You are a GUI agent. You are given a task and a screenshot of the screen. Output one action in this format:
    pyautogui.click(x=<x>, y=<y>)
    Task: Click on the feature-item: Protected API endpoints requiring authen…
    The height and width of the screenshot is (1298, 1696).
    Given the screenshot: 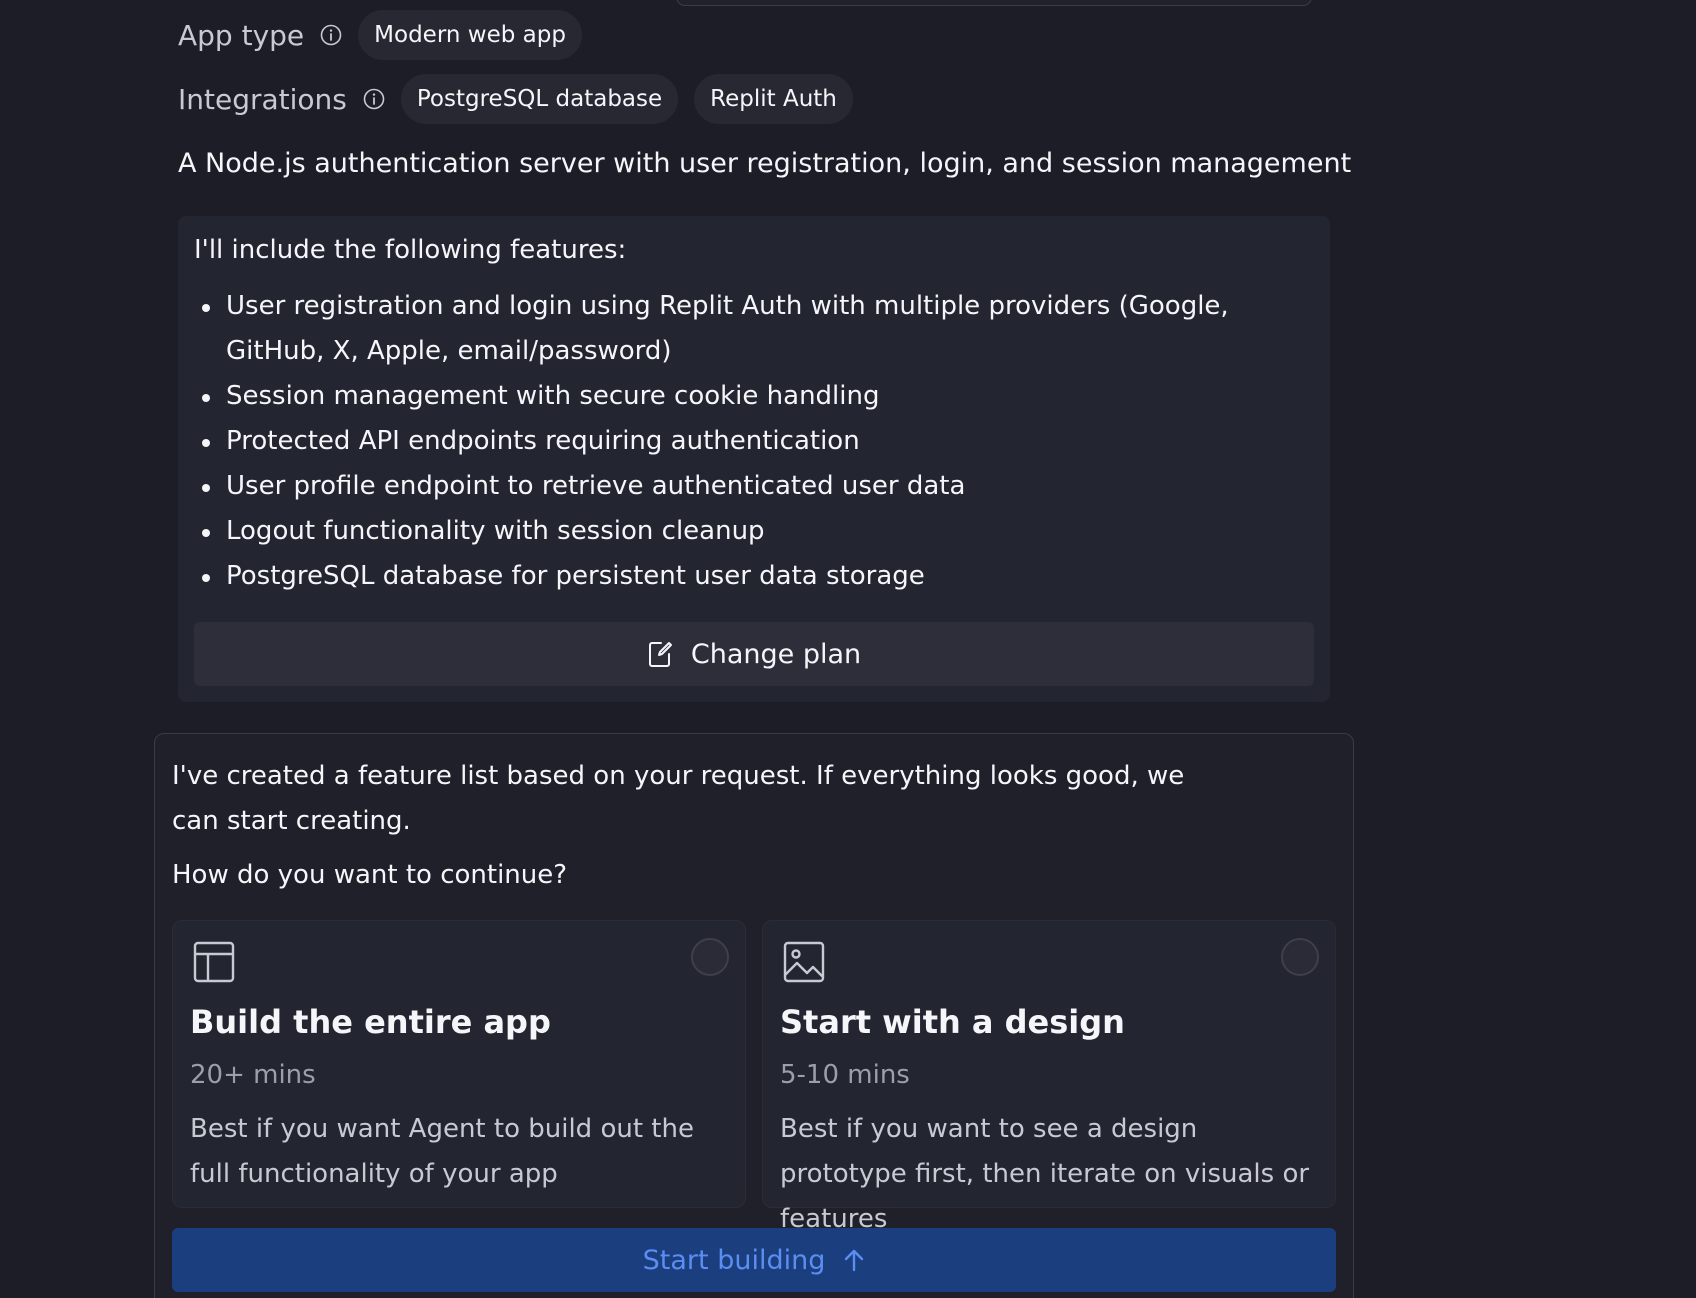 What is the action you would take?
    pyautogui.click(x=749, y=441)
    